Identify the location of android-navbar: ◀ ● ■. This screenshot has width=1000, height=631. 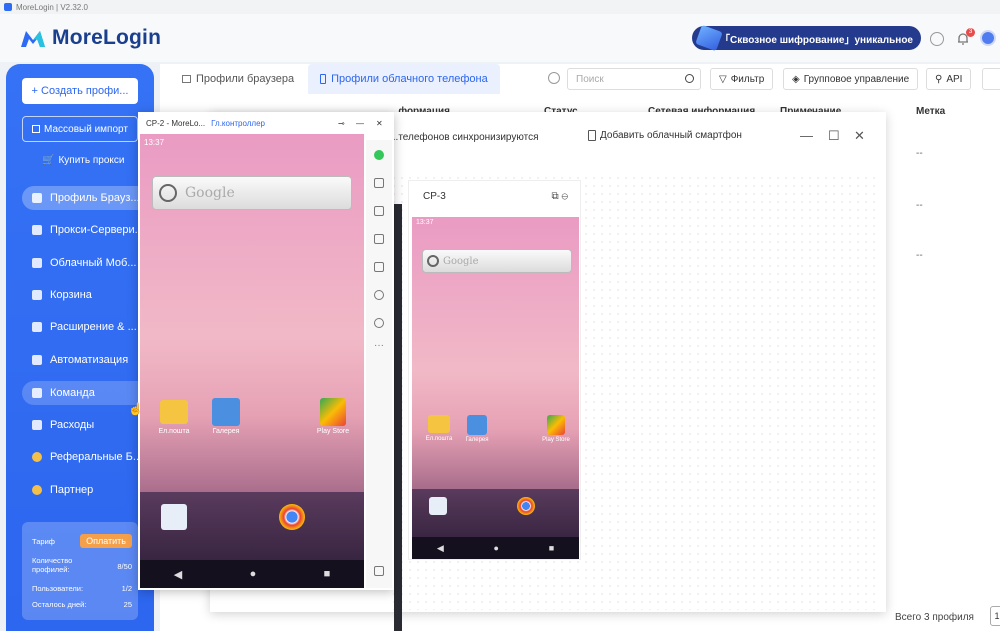
(252, 574).